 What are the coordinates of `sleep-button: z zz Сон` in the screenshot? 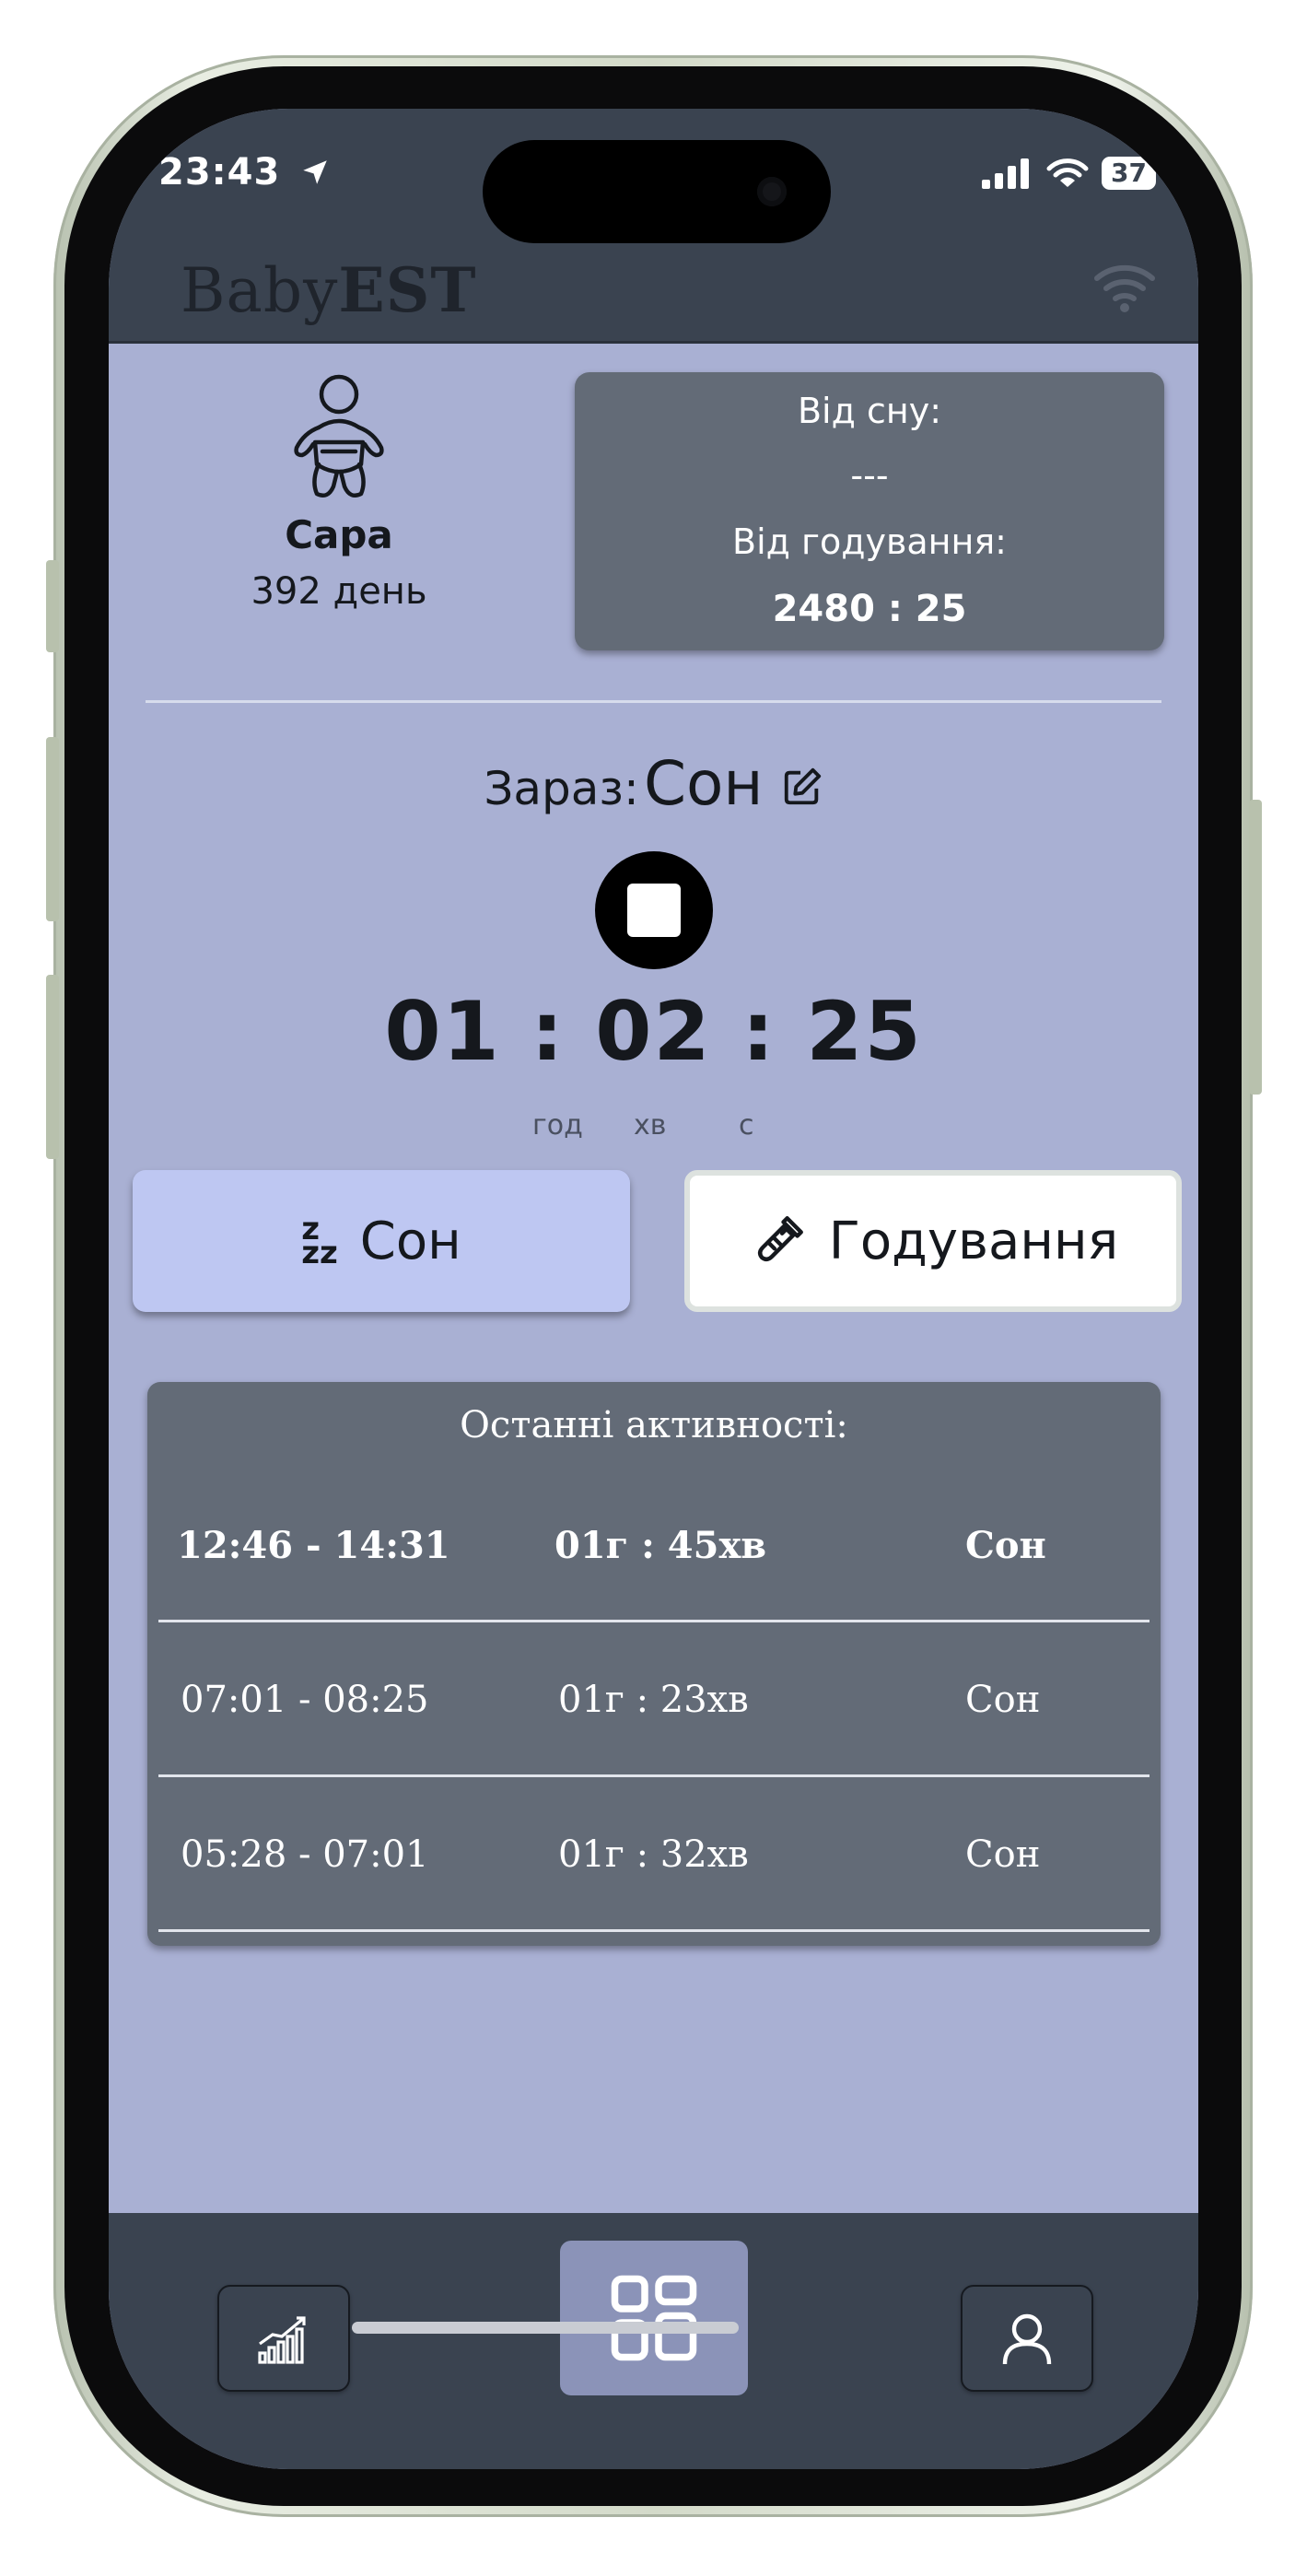 It's located at (381, 1241).